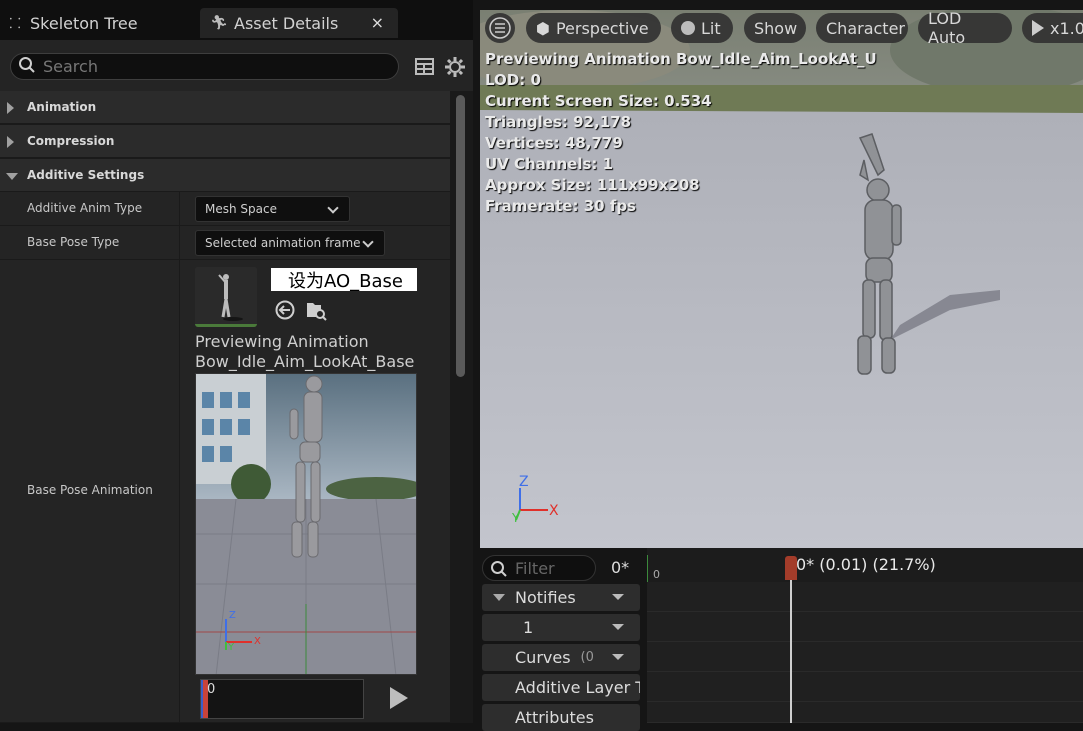 The image size is (1083, 731). I want to click on details-scrollbar, so click(460, 236).